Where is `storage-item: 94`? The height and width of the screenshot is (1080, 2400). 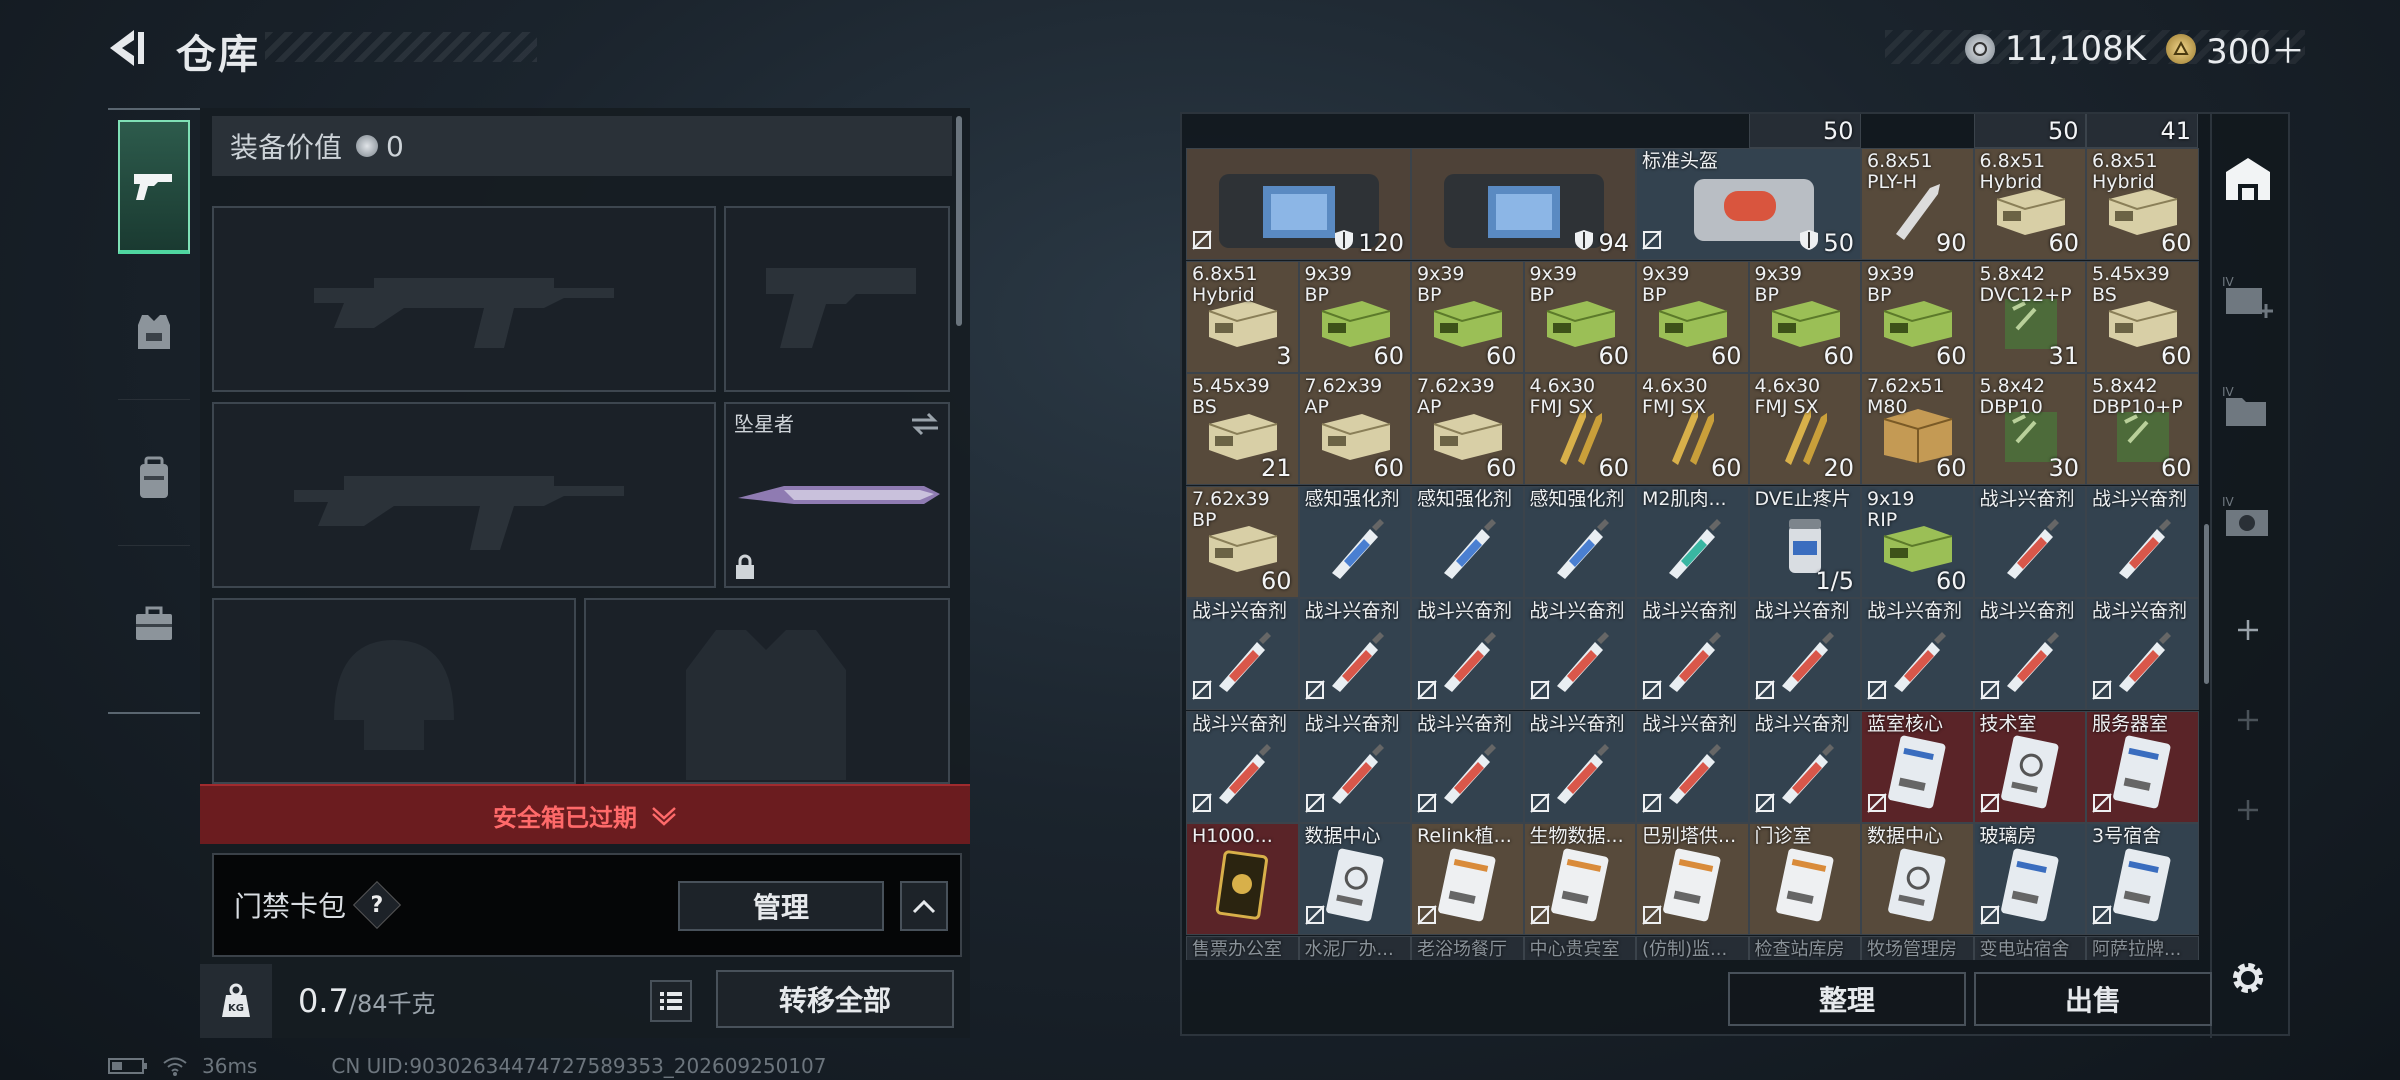 storage-item: 94 is located at coordinates (1523, 204).